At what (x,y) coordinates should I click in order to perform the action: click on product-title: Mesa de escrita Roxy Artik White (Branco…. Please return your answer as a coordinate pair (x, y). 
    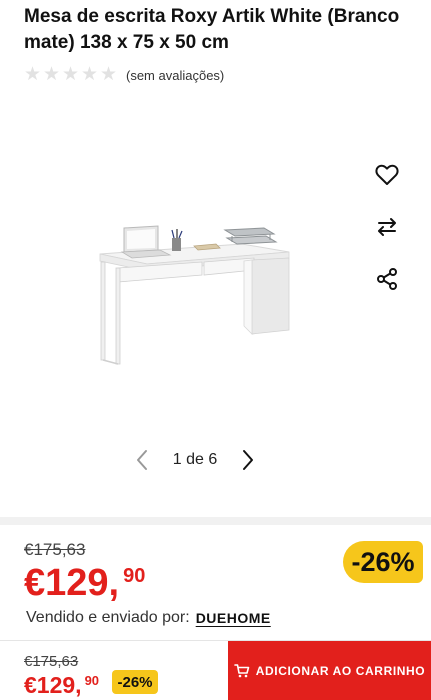
    Looking at the image, I should click on (212, 29).